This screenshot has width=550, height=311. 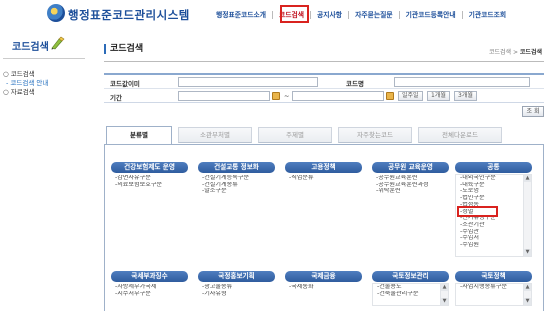 I want to click on magnifier-pen-icon, so click(x=58, y=43).